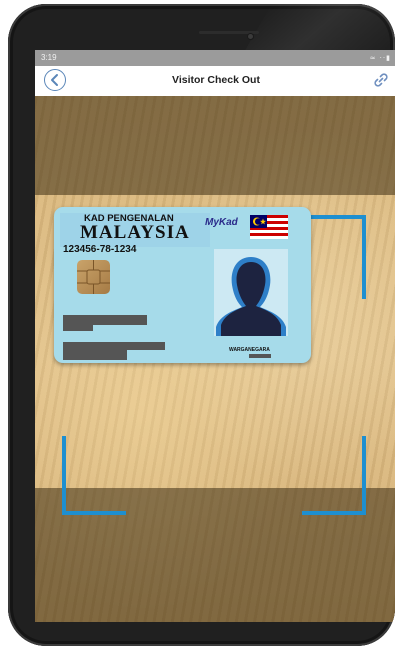 Image resolution: width=401 pixels, height=650 pixels. What do you see at coordinates (100, 249) in the screenshot?
I see `card-ic-number: 123456-78-1234` at bounding box center [100, 249].